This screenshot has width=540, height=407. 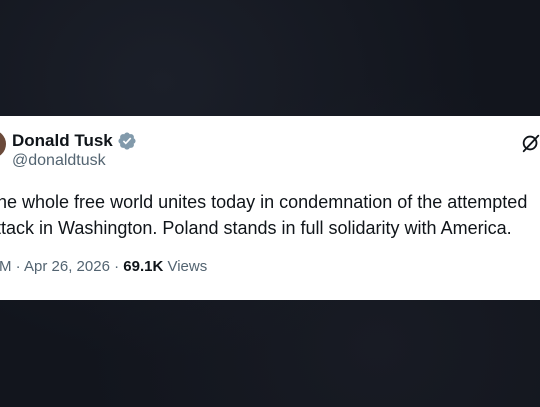 What do you see at coordinates (127, 141) in the screenshot?
I see `verified-badge-icon` at bounding box center [127, 141].